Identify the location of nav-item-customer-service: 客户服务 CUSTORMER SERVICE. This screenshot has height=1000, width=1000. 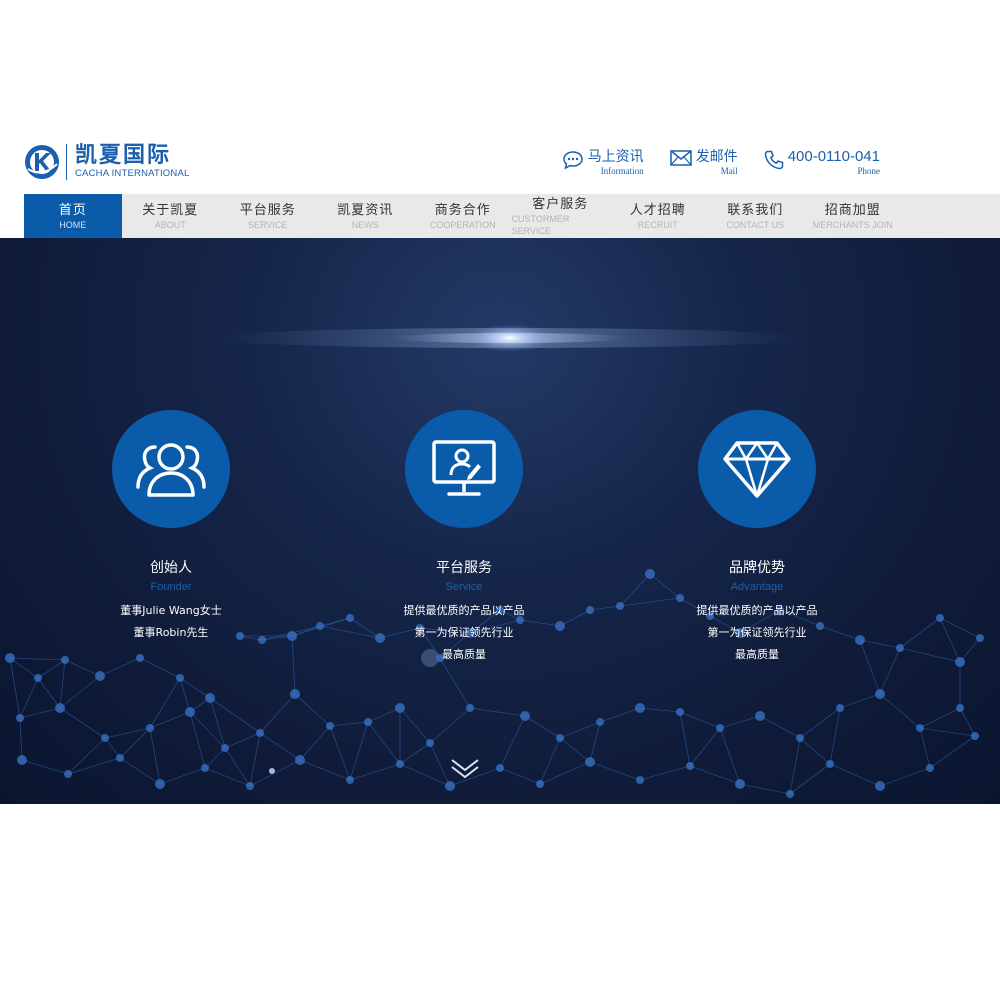
(561, 216).